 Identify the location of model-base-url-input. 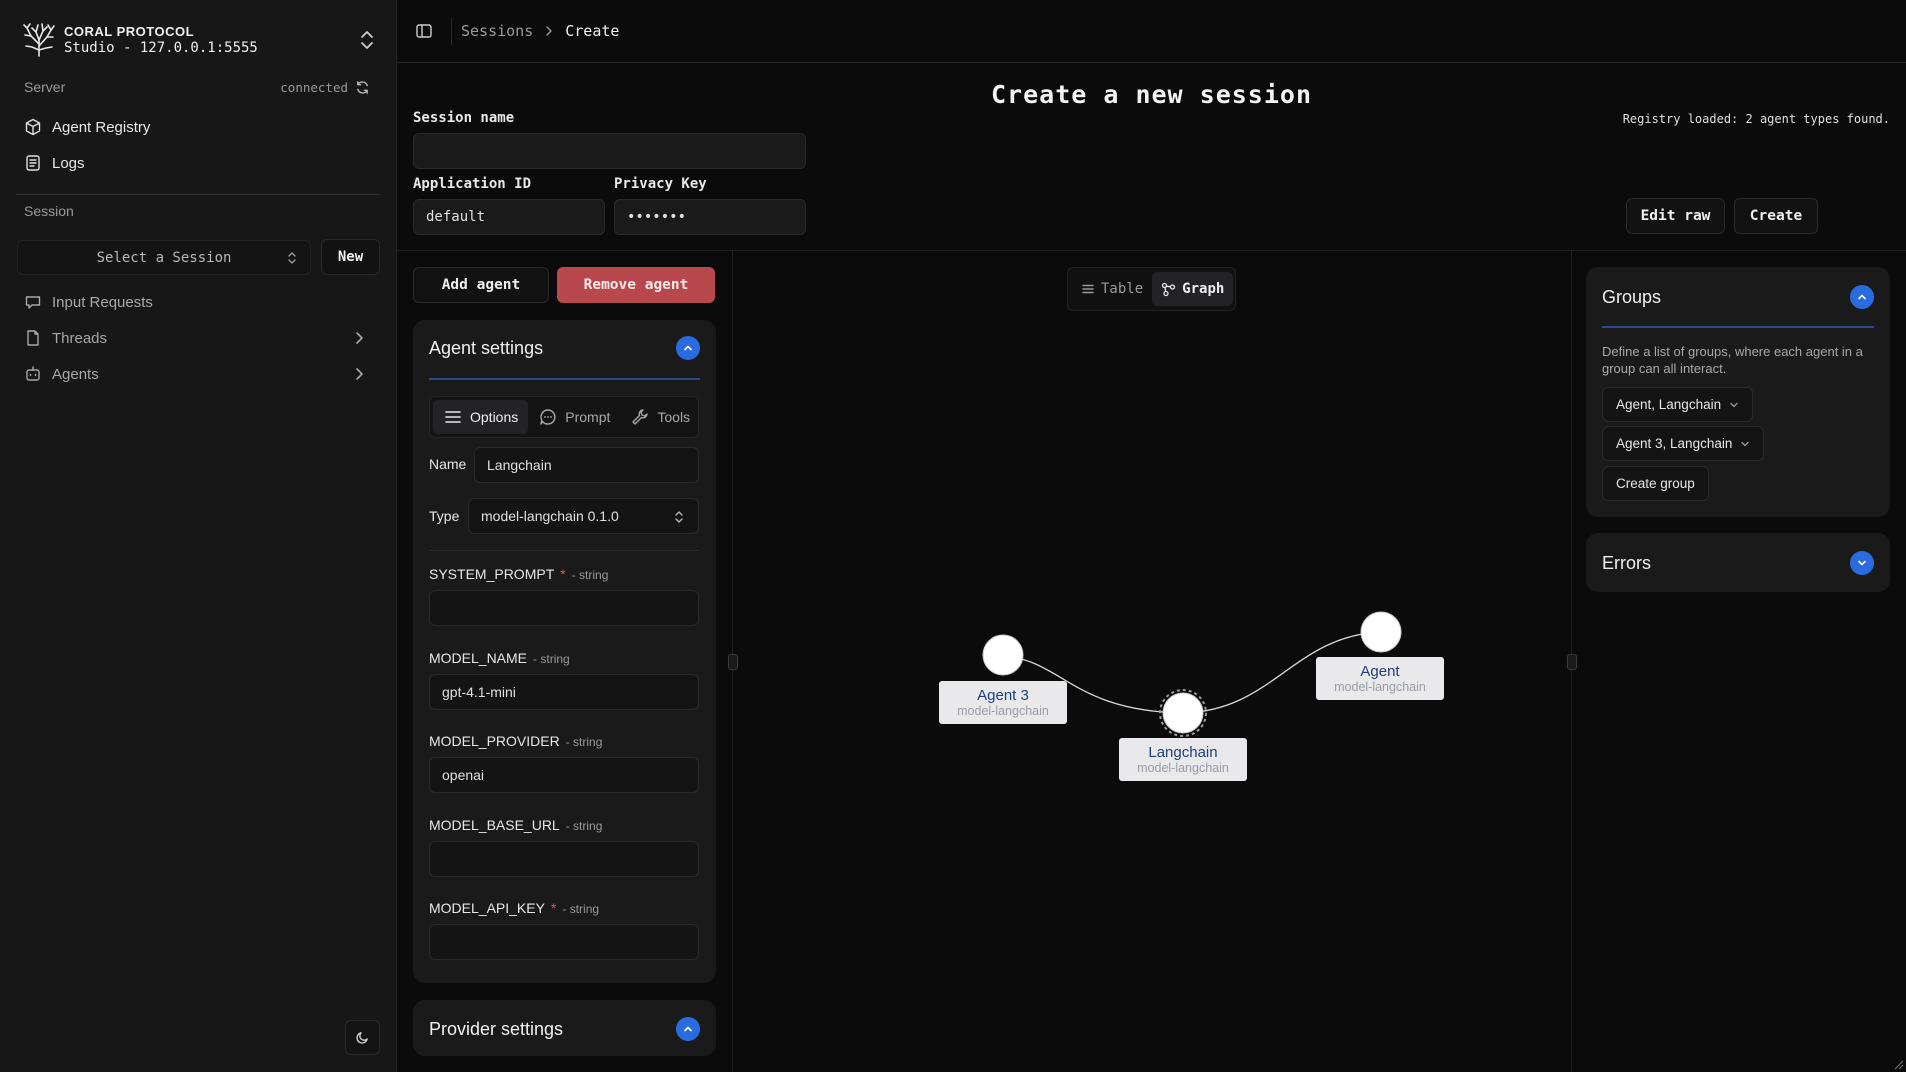
(564, 859).